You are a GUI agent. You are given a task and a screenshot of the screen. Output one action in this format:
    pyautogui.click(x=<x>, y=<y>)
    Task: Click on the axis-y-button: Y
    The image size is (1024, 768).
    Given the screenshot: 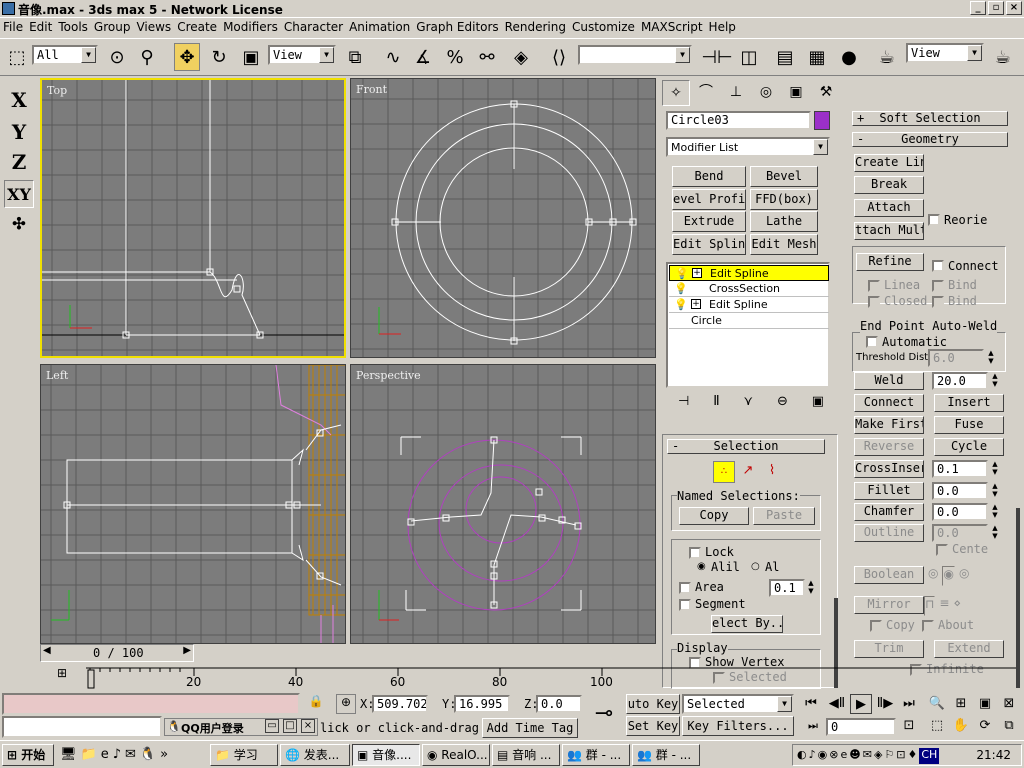 What is the action you would take?
    pyautogui.click(x=19, y=132)
    